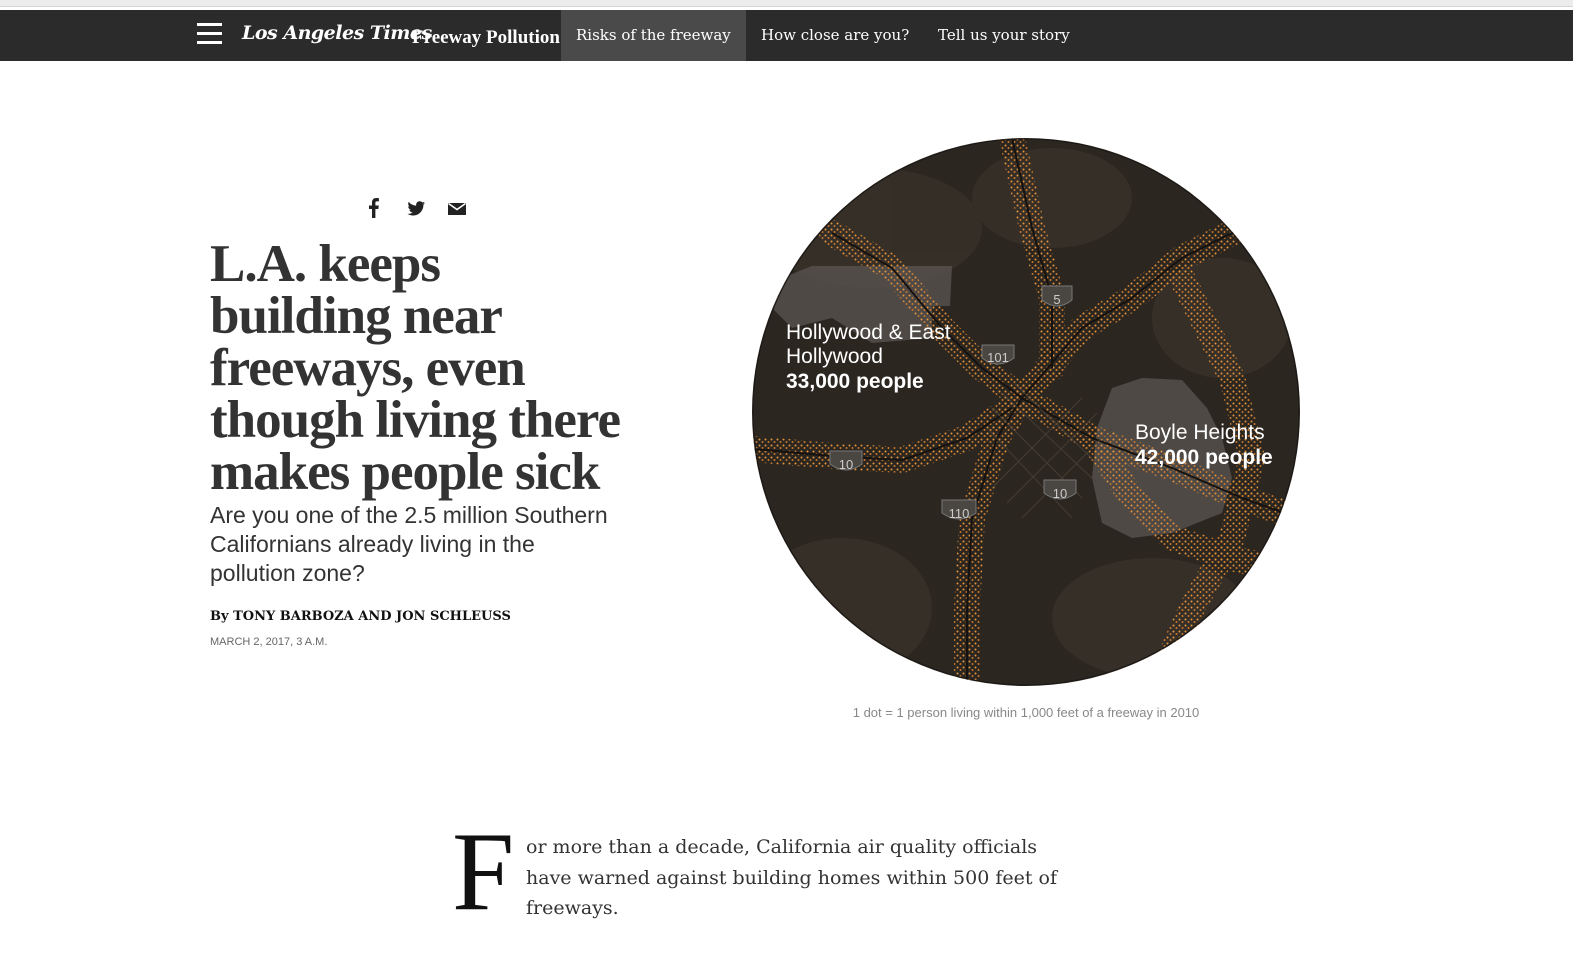  Describe the element at coordinates (1200, 432) in the screenshot. I see `boyle-heights-label: Boyle Heights` at that location.